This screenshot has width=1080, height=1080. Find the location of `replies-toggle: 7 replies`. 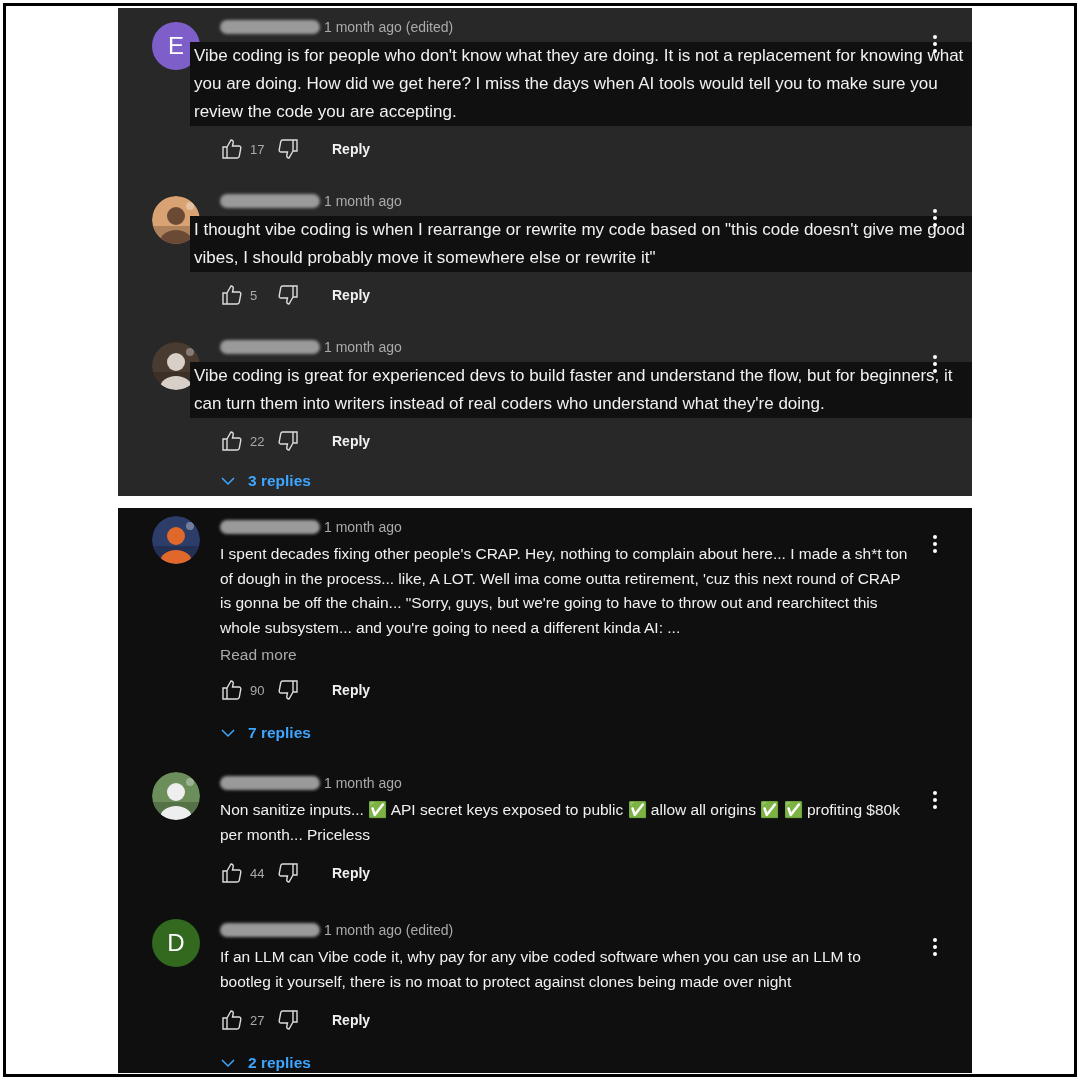

replies-toggle: 7 replies is located at coordinates (265, 733).